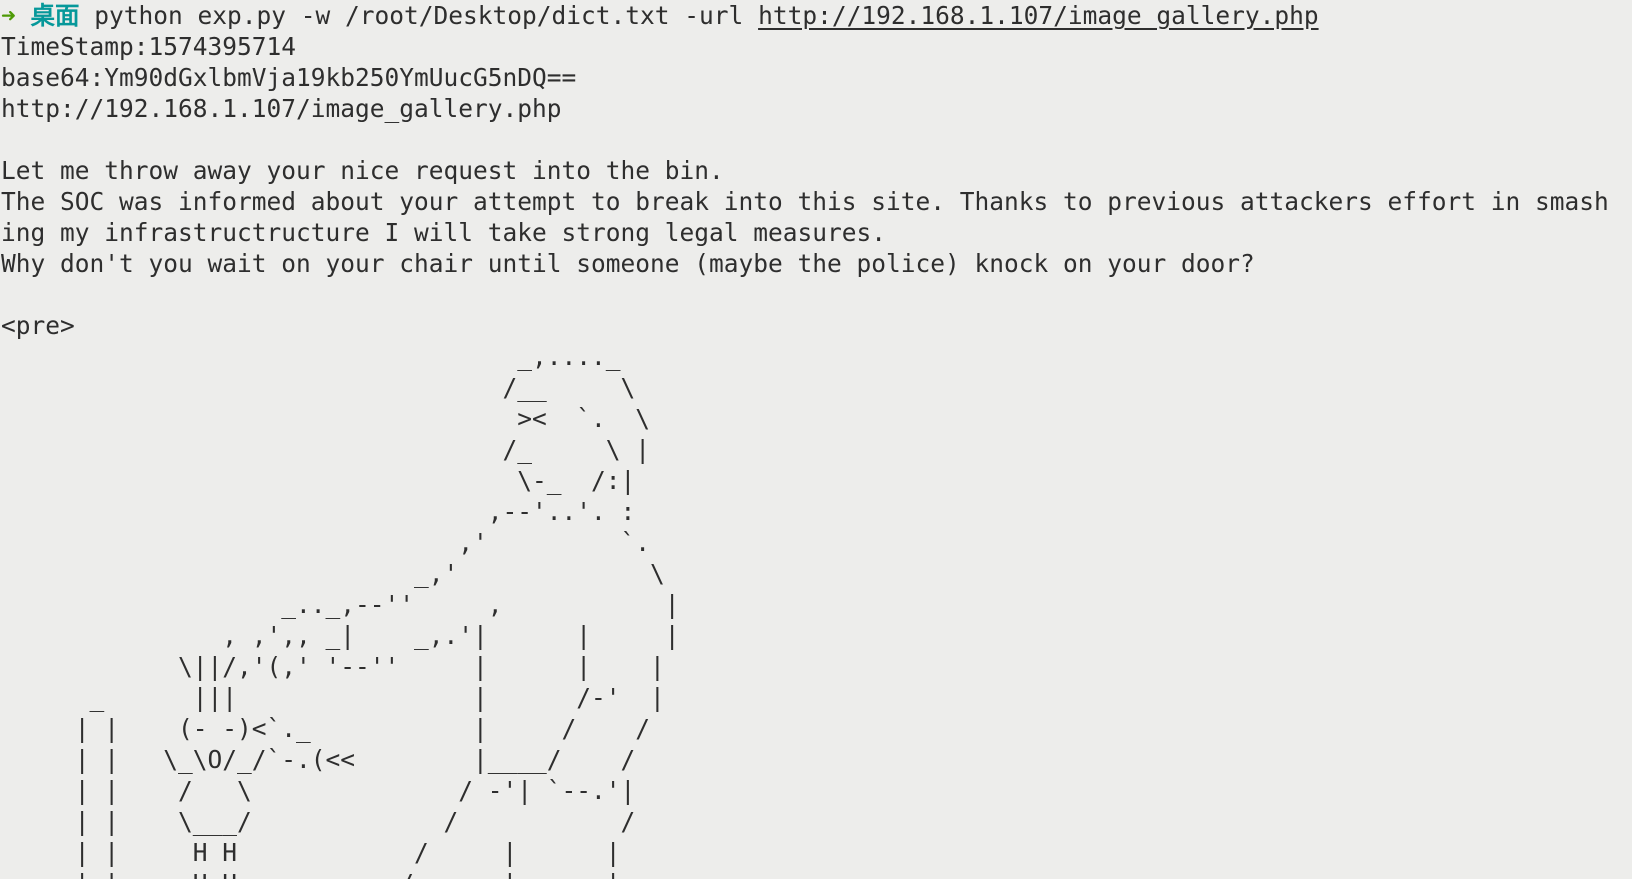  What do you see at coordinates (55, 15) in the screenshot?
I see `prompt-directory: 桌面` at bounding box center [55, 15].